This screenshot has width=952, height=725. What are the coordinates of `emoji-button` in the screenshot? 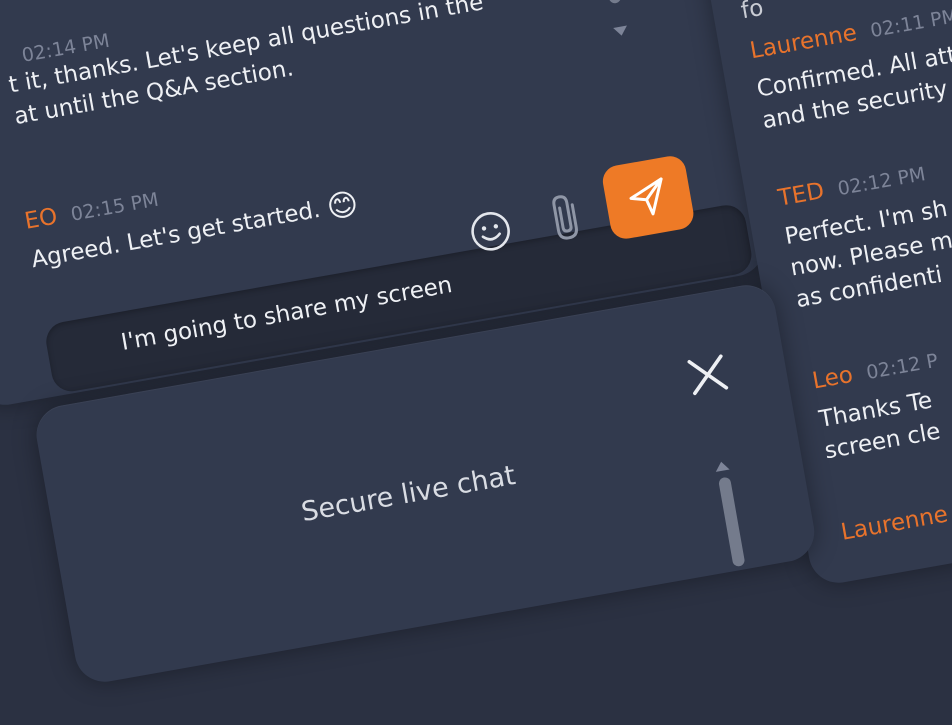 It's located at (491, 231).